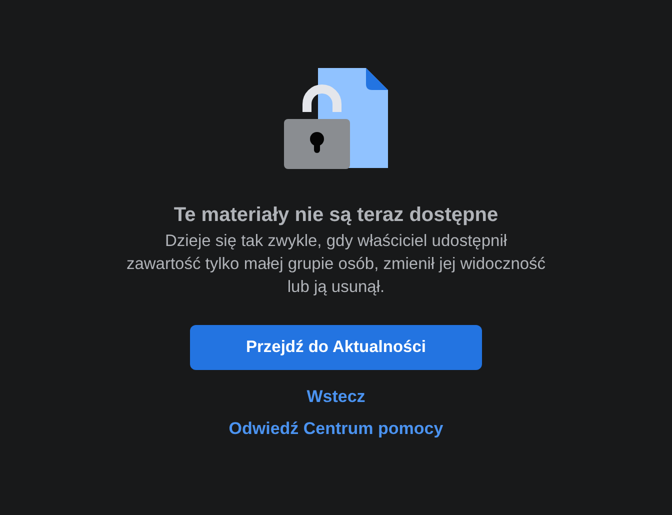  Describe the element at coordinates (336, 397) in the screenshot. I see `back-link: Wstecz` at that location.